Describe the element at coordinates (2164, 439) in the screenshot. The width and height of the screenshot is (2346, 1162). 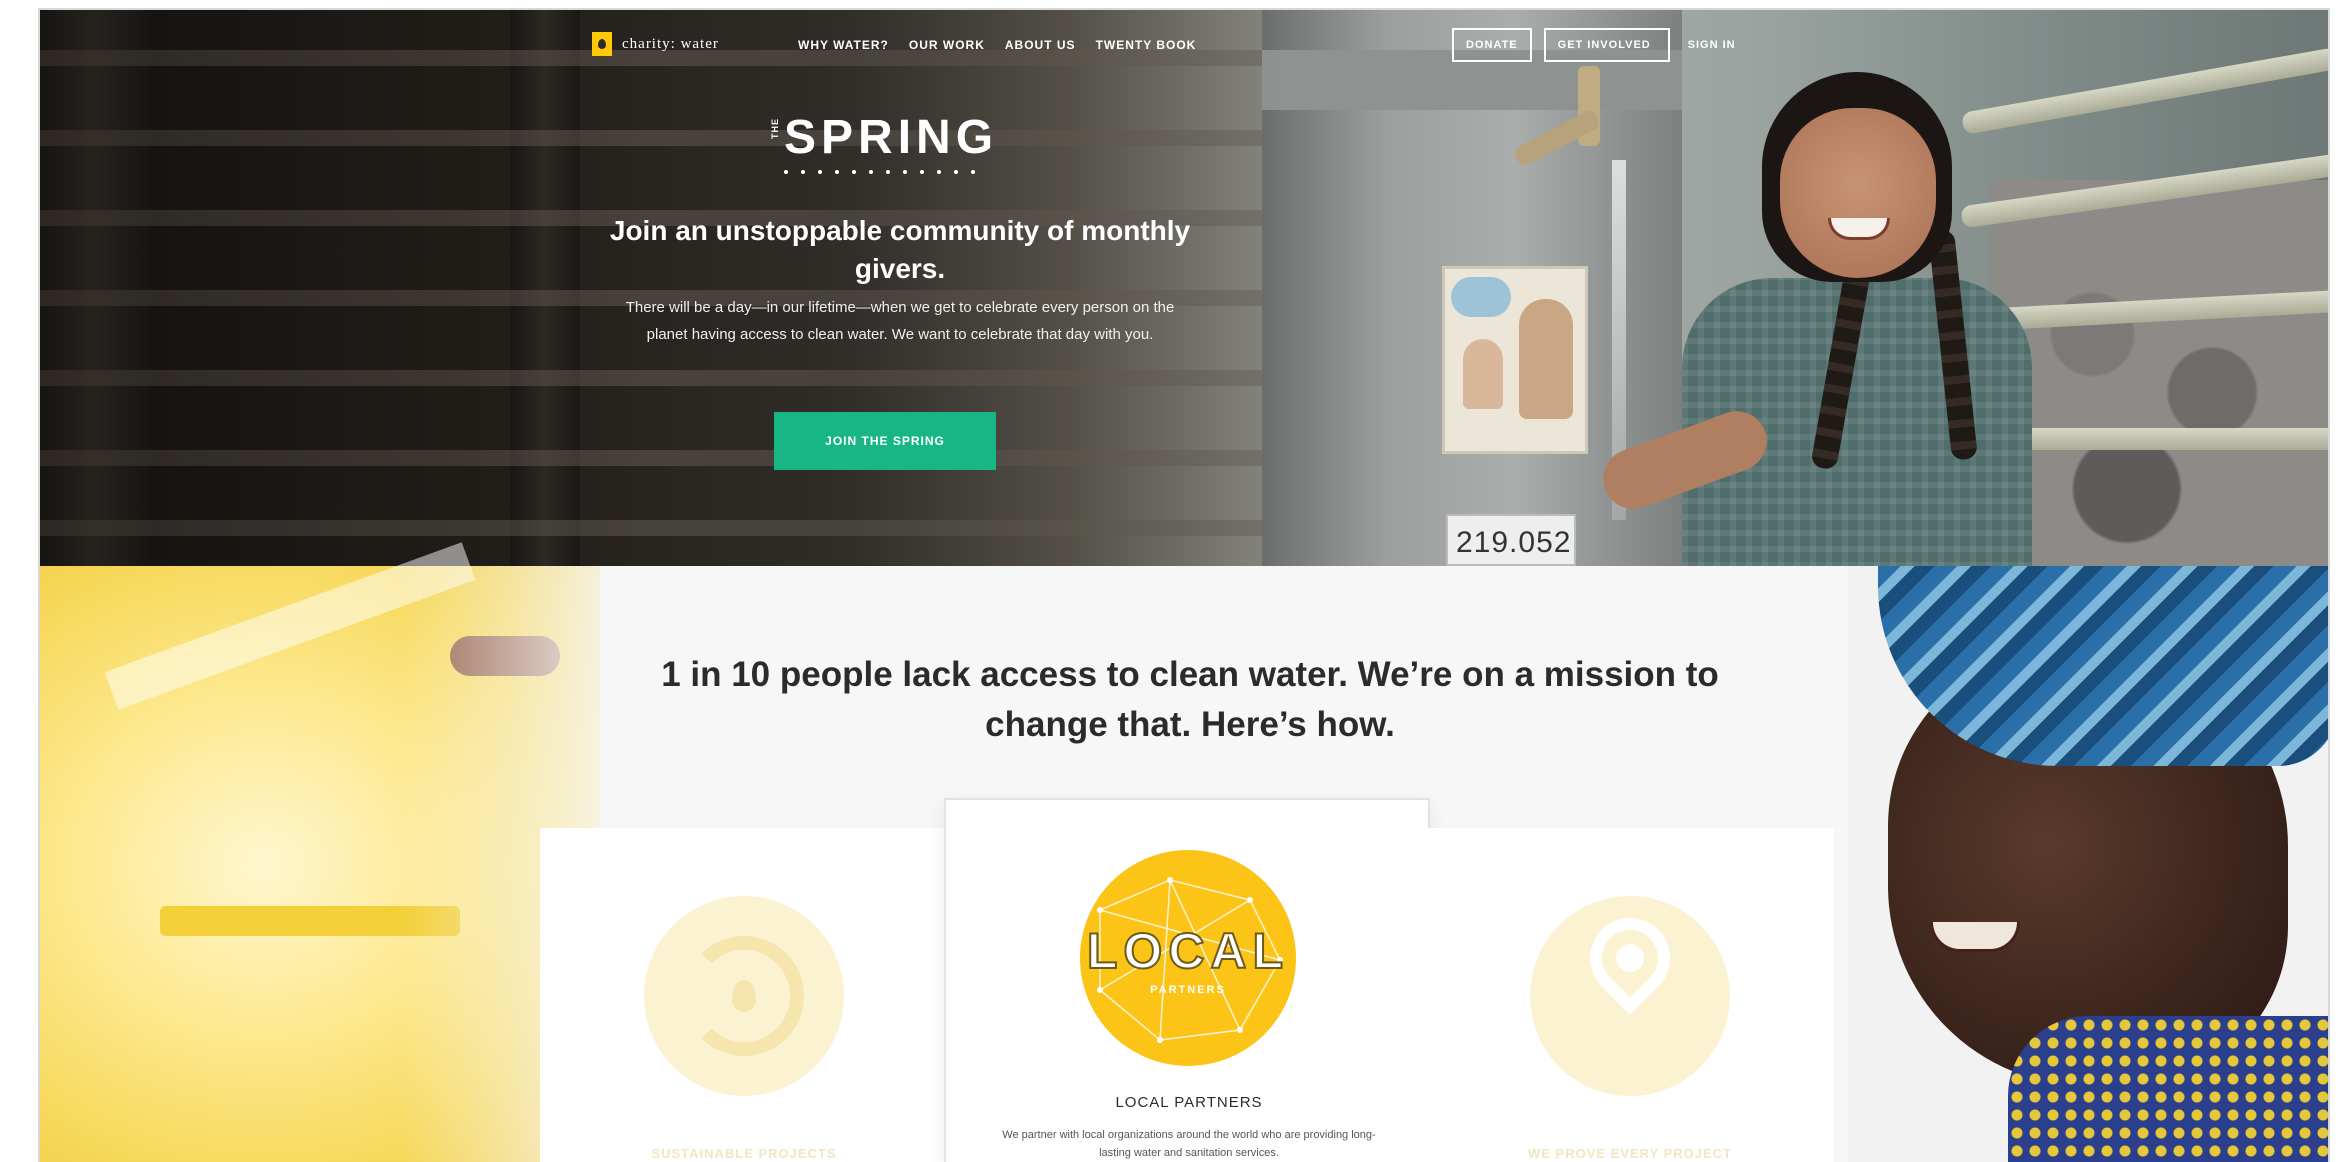
I see `hero-bamboo` at that location.